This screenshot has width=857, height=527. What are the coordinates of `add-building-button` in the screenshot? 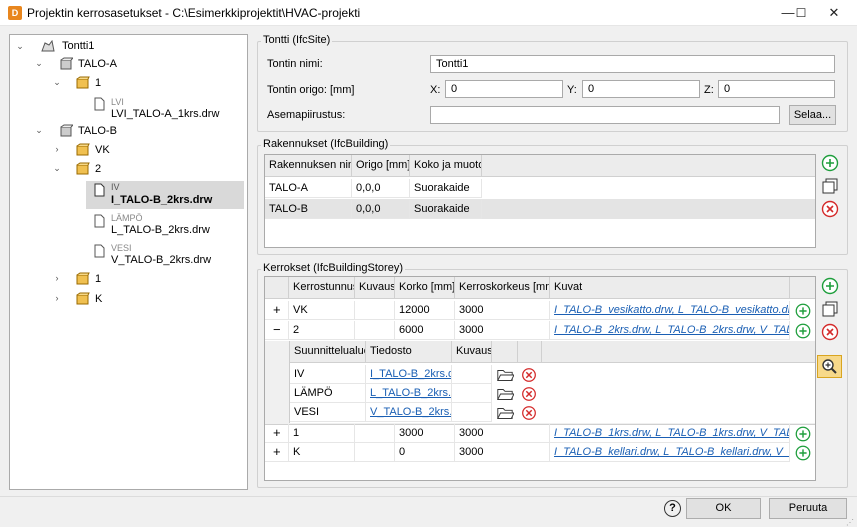 It's located at (830, 163).